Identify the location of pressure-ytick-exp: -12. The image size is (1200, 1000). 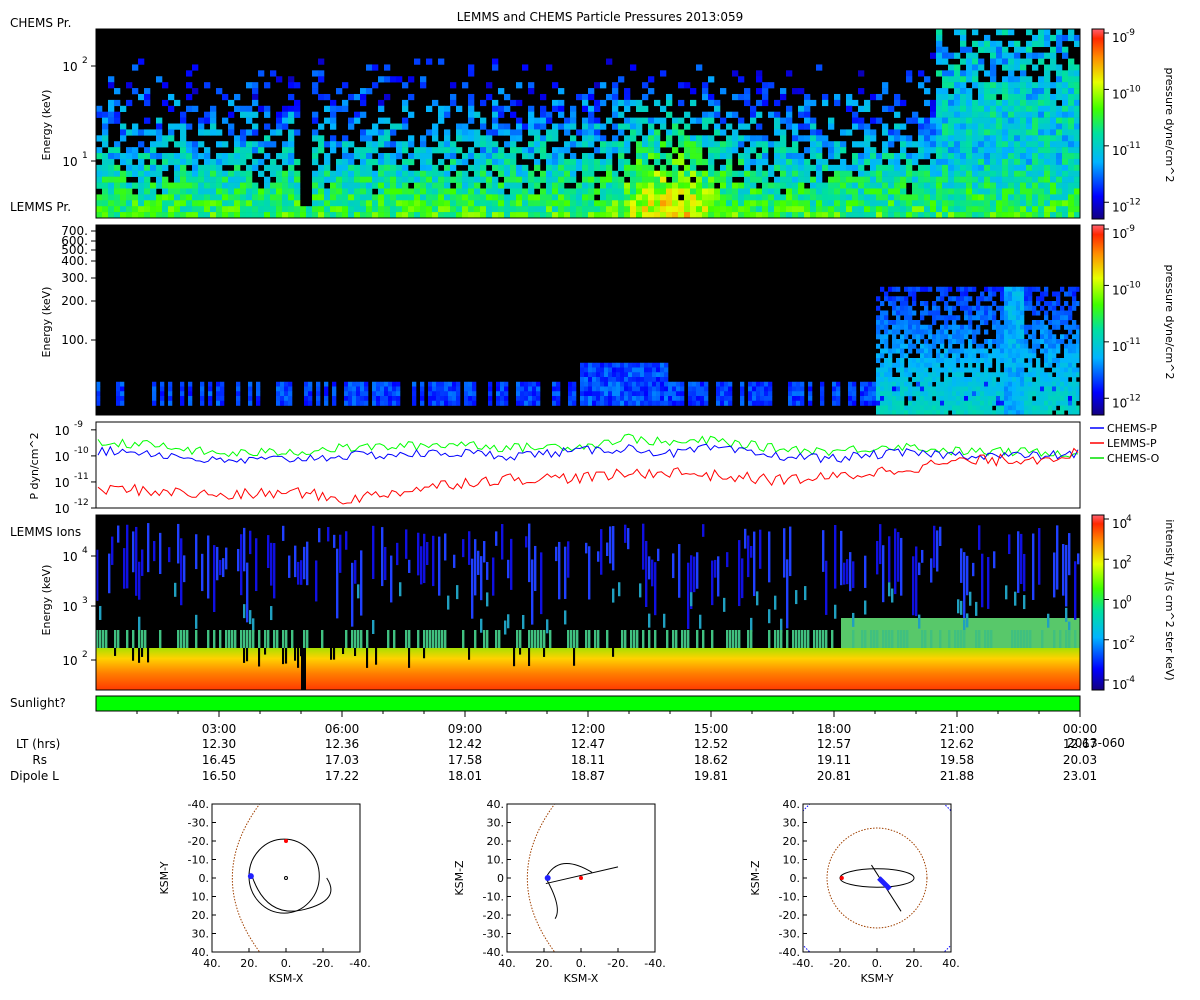
(81, 503).